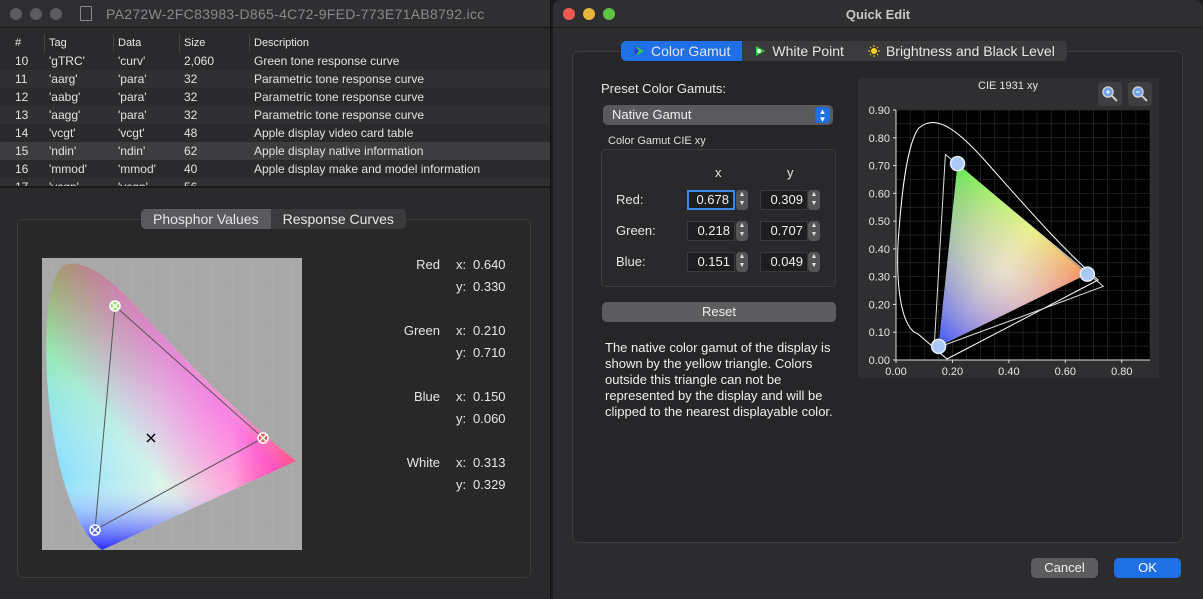 The height and width of the screenshot is (599, 1203). What do you see at coordinates (808, 51) in the screenshot?
I see `tab-label: White Point` at bounding box center [808, 51].